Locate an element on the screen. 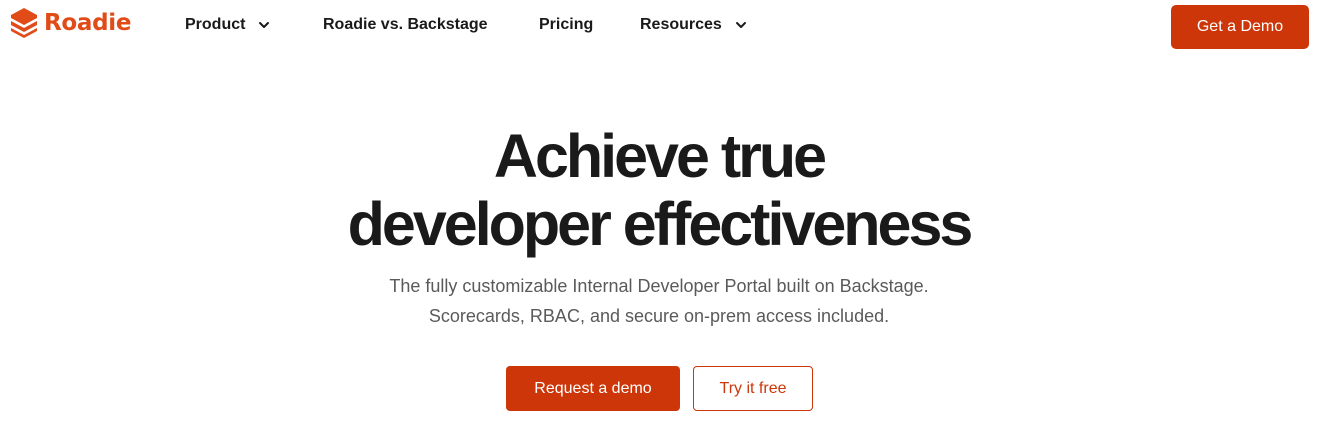 The width and height of the screenshot is (1318, 430). hero-title-line: Achieve true is located at coordinates (660, 156).